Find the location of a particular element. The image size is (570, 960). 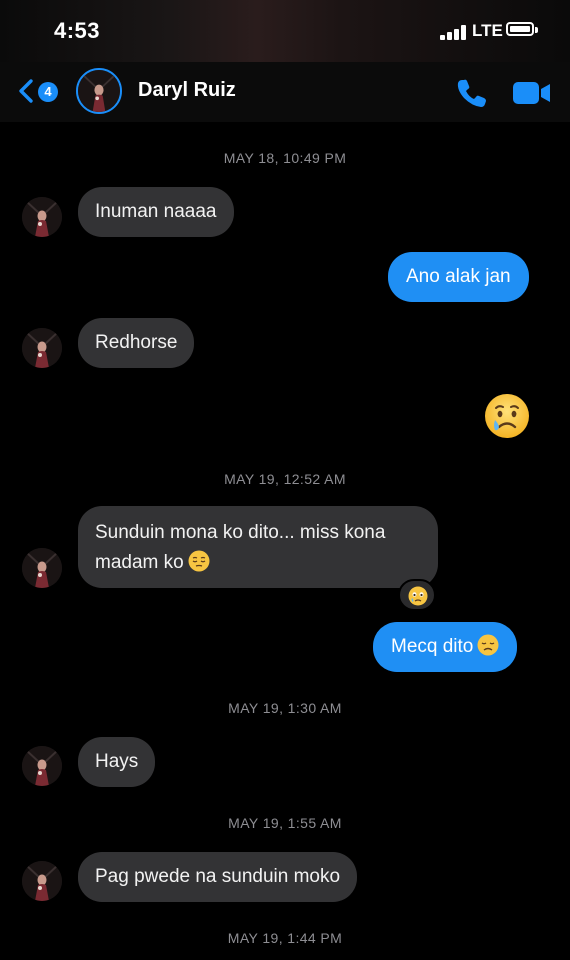

message-reaction is located at coordinates (417, 595).